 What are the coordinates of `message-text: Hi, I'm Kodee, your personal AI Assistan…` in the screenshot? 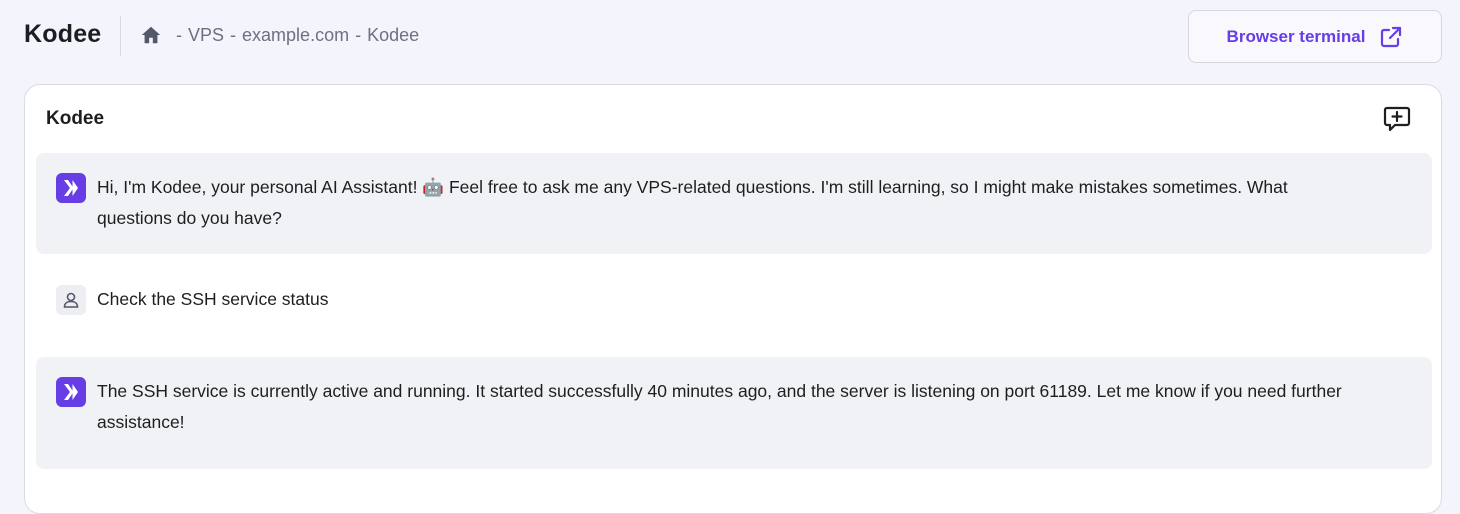 It's located at (692, 202).